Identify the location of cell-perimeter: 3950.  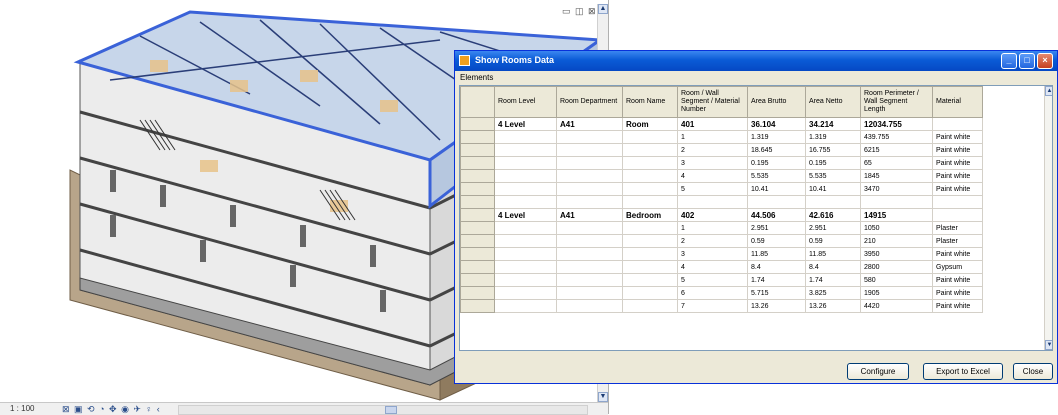
(896, 254).